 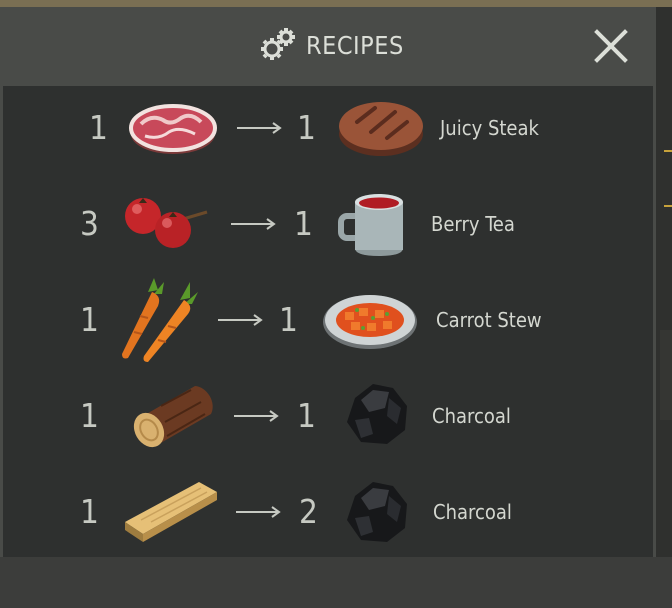 I want to click on recipe-name: Juicy Steak, so click(x=489, y=128).